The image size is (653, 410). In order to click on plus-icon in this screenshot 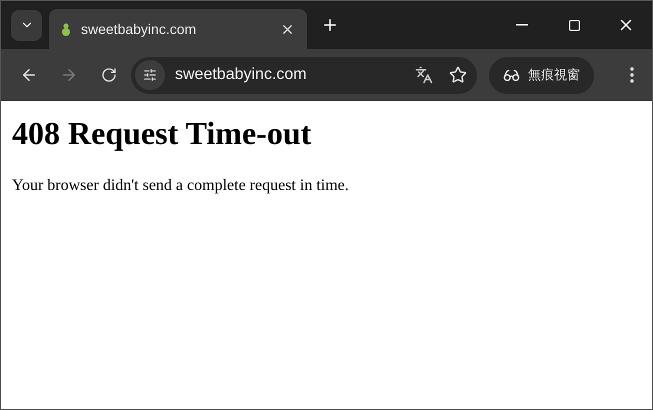, I will do `click(330, 25)`.